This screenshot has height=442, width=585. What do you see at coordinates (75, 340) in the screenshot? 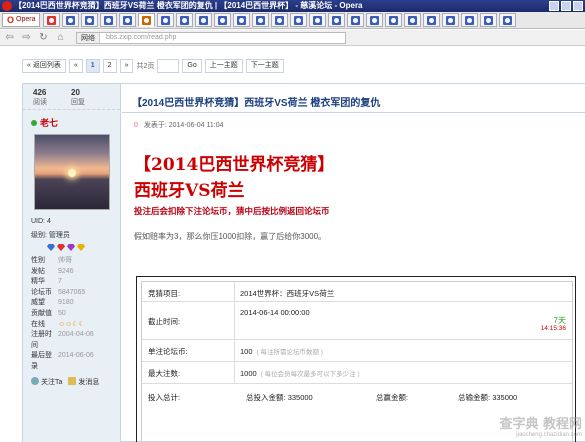
I see `user-field-row: 注册时间 2004-04-06` at bounding box center [75, 340].